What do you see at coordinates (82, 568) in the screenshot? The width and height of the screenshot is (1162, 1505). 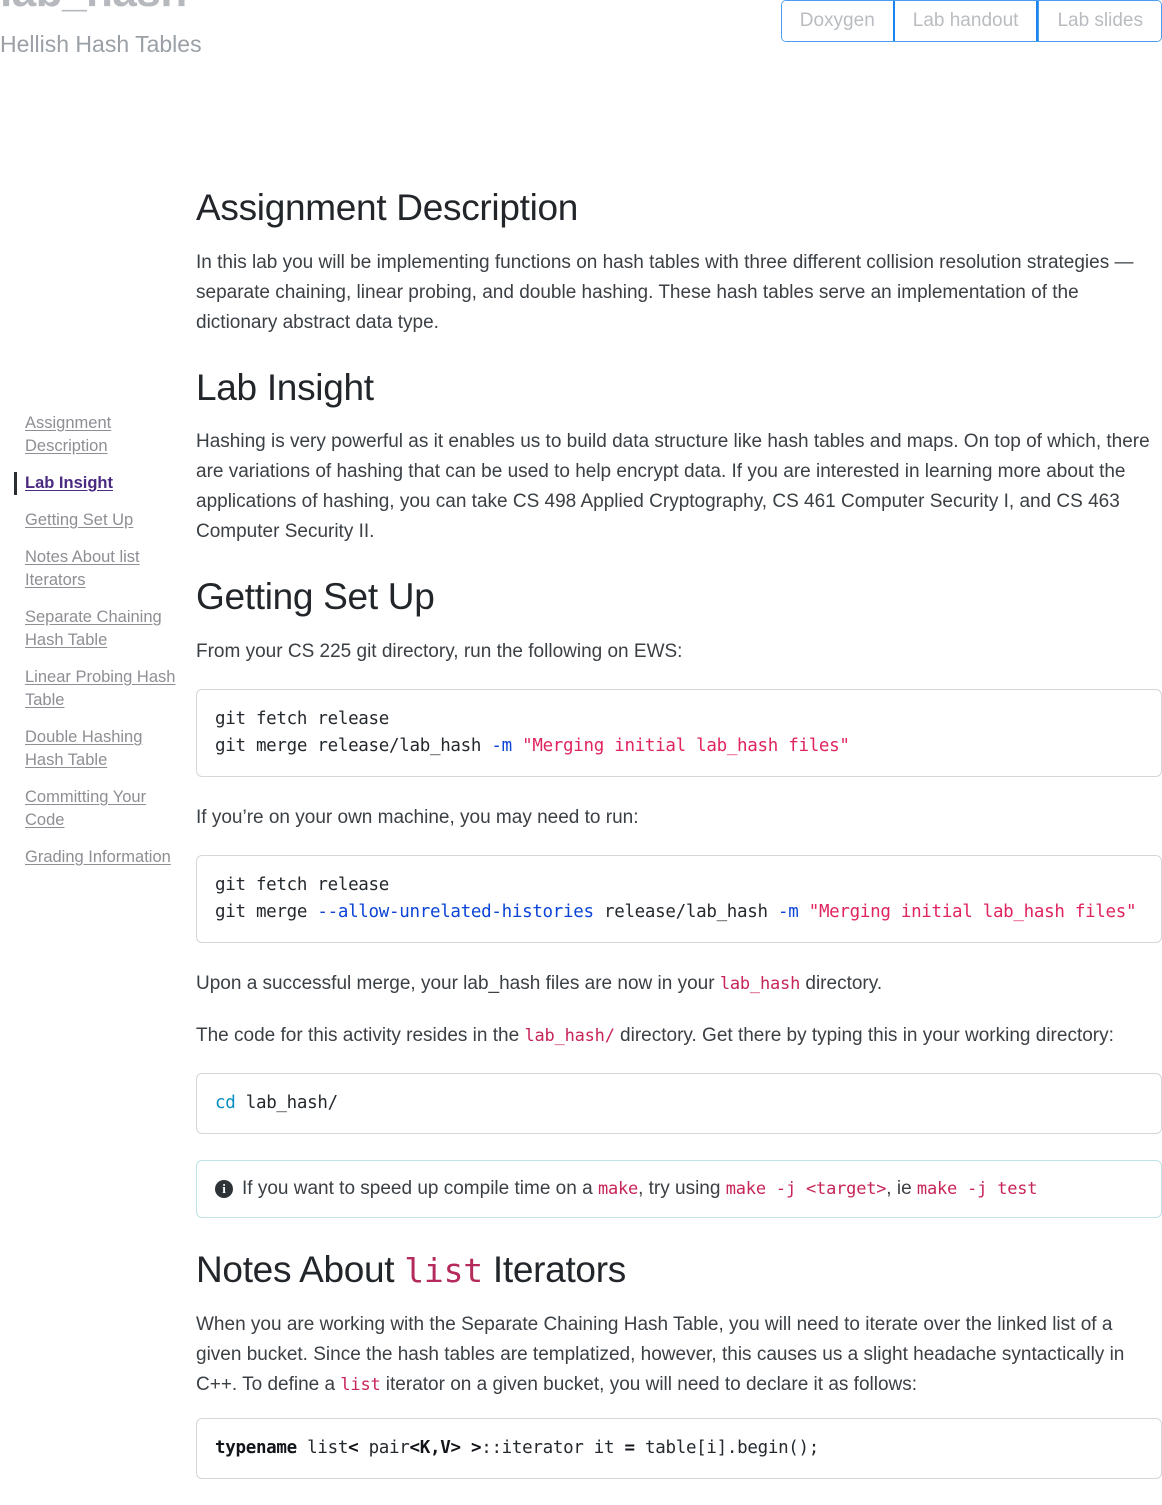 I see `toc-link-label: Notes About list Iterators` at bounding box center [82, 568].